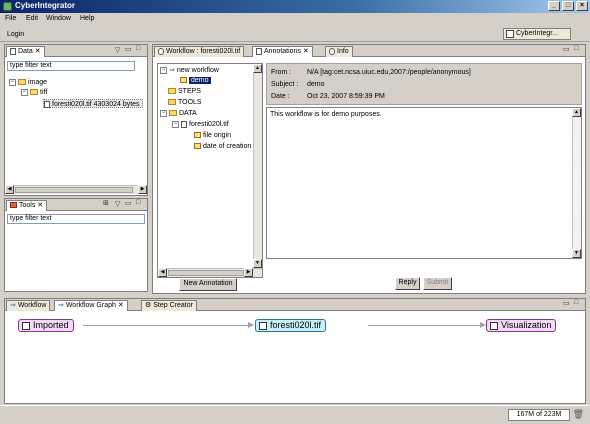 The height and width of the screenshot is (424, 590). I want to click on tree-item-tif: − foresti020l.tif, so click(200, 124).